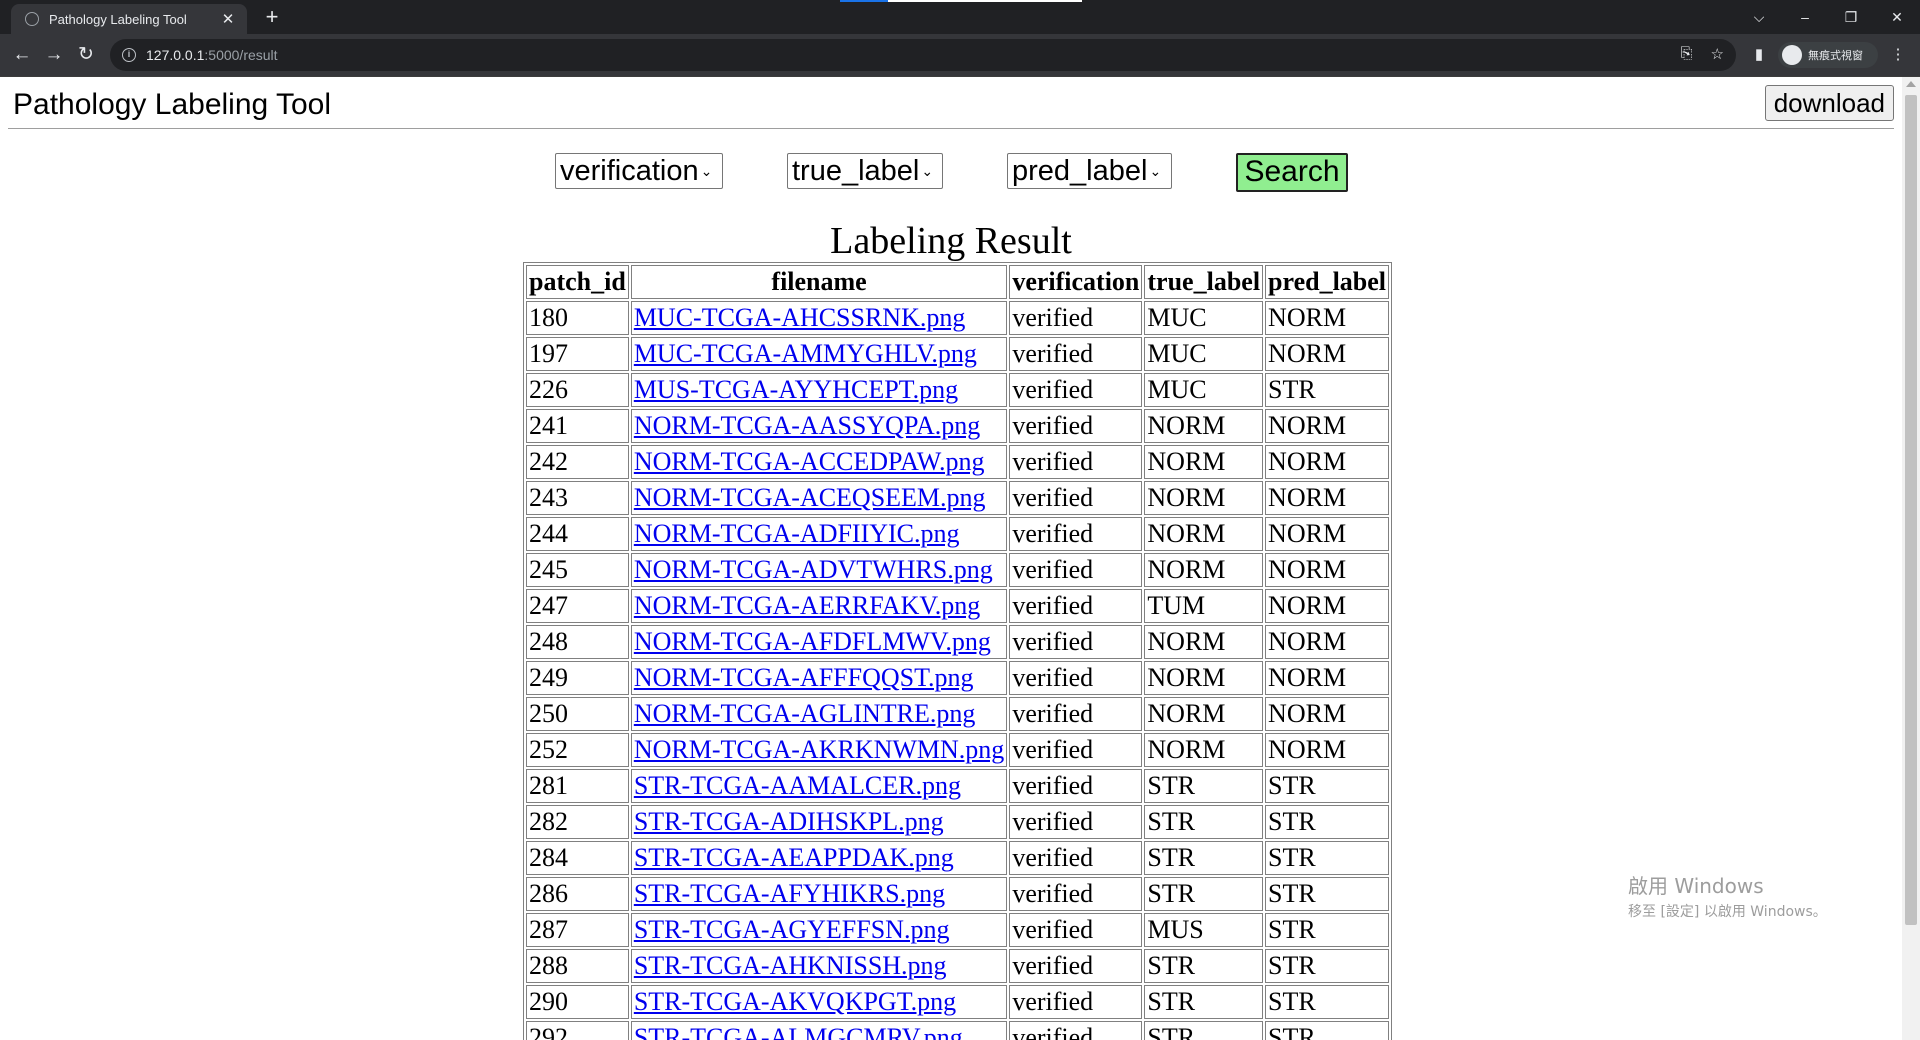  Describe the element at coordinates (54, 55) in the screenshot. I see `forward-icon: →` at that location.